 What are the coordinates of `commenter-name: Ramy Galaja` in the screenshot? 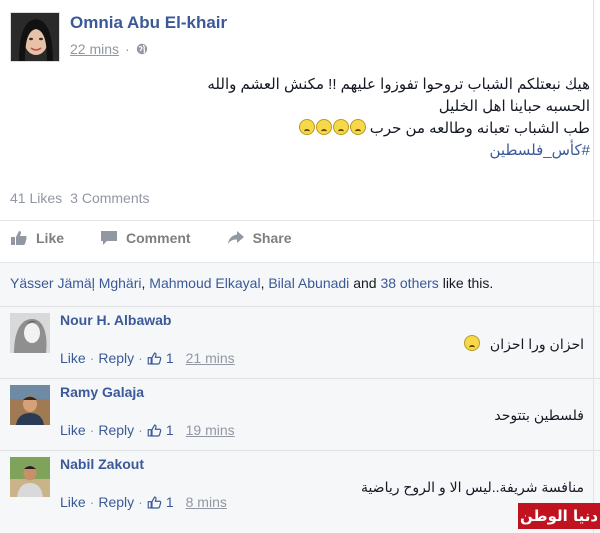 It's located at (102, 392).